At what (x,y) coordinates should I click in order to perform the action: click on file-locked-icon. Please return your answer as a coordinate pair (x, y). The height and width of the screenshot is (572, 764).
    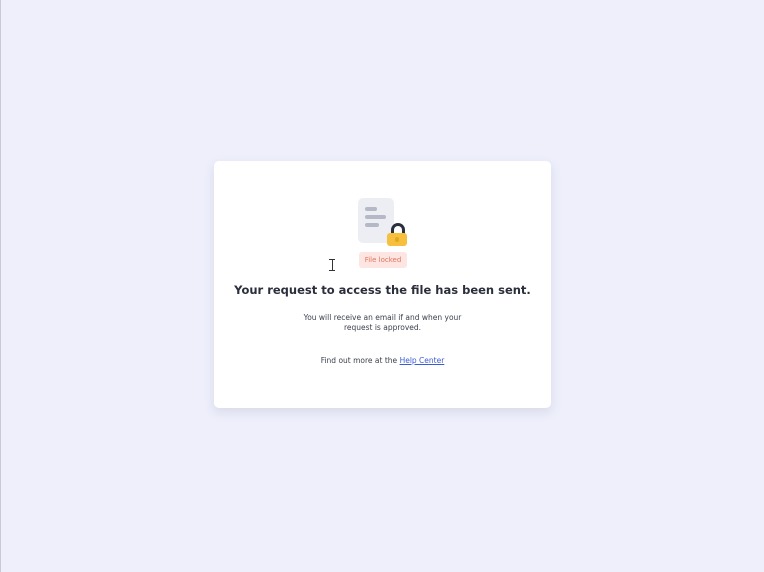
    Looking at the image, I should click on (384, 223).